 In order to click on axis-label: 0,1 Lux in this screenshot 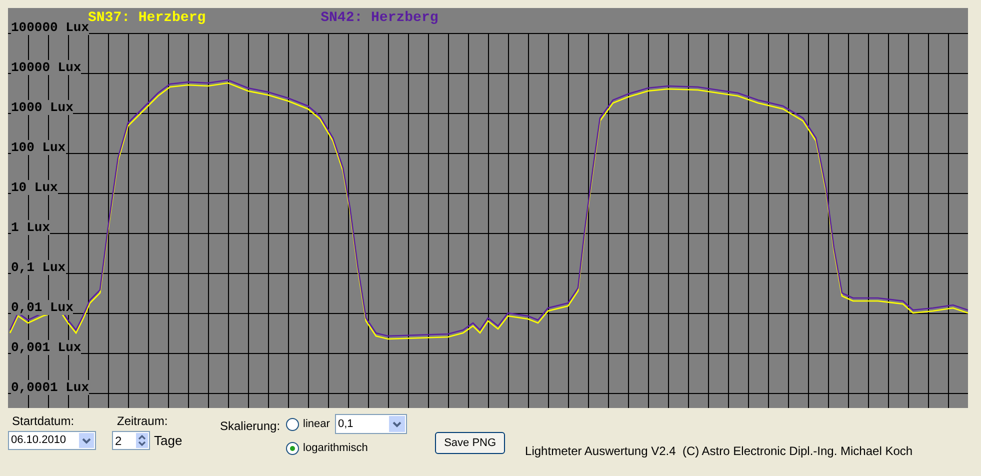, I will do `click(38, 267)`.